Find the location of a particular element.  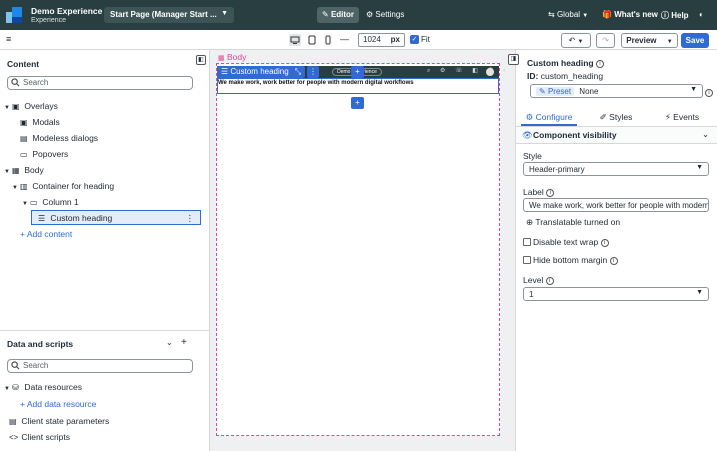

tree-item-body: ▼ ▦ Body is located at coordinates (24, 170).